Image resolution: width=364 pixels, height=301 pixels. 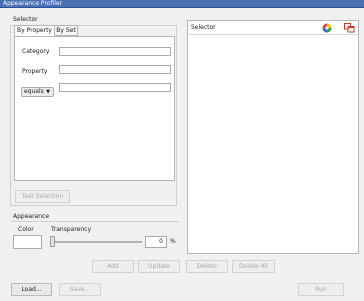 What do you see at coordinates (27, 242) in the screenshot?
I see `color-swatch` at bounding box center [27, 242].